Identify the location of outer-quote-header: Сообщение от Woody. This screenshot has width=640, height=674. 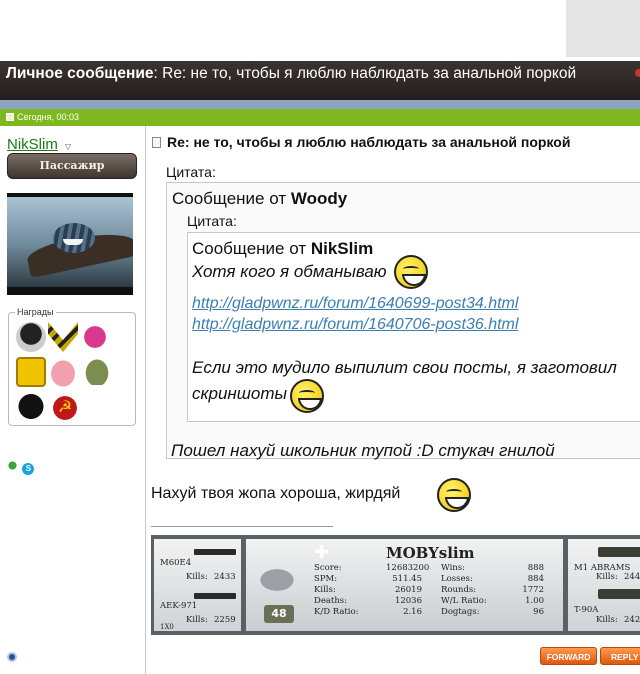
(259, 199).